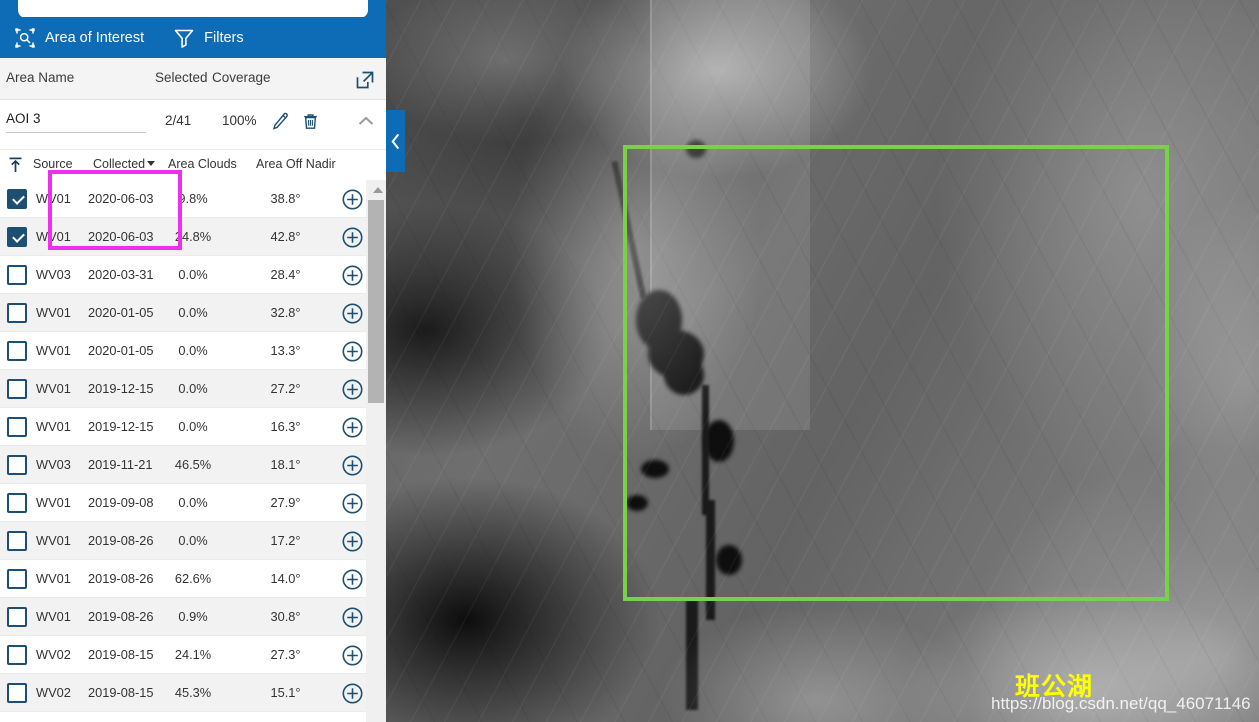 This screenshot has width=1259, height=722. Describe the element at coordinates (72, 37) in the screenshot. I see `area-of-interest-button: Area of Interest` at that location.